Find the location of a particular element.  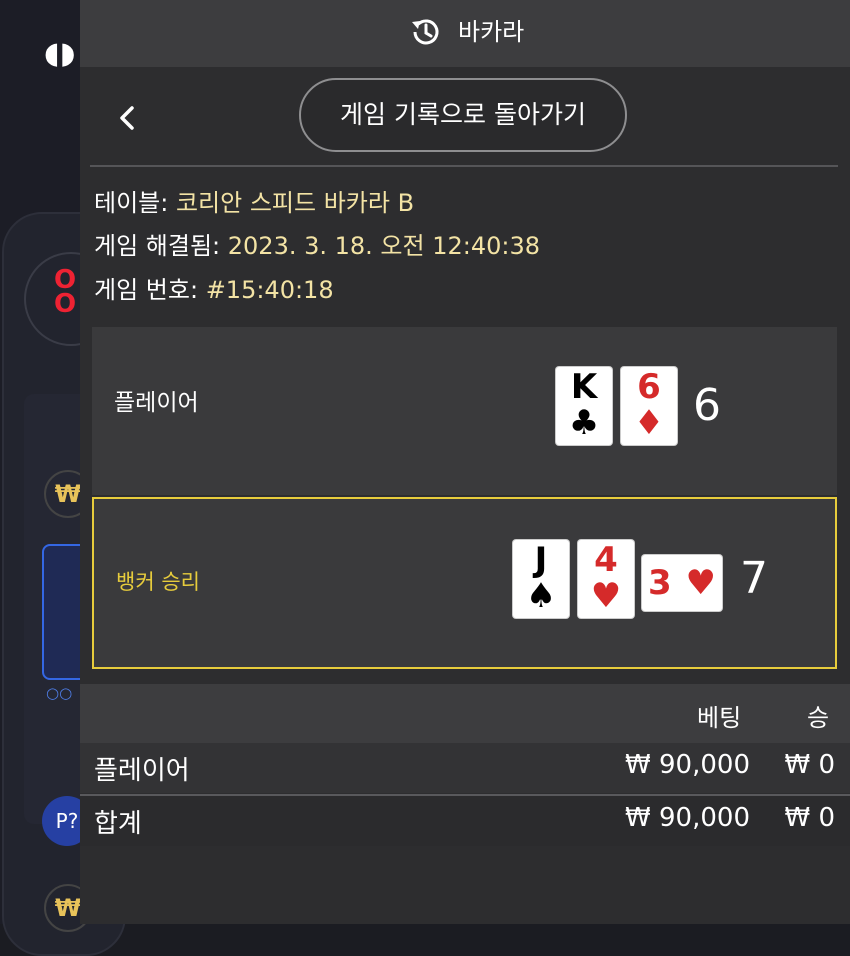

page-title: 바카라 is located at coordinates (491, 32).